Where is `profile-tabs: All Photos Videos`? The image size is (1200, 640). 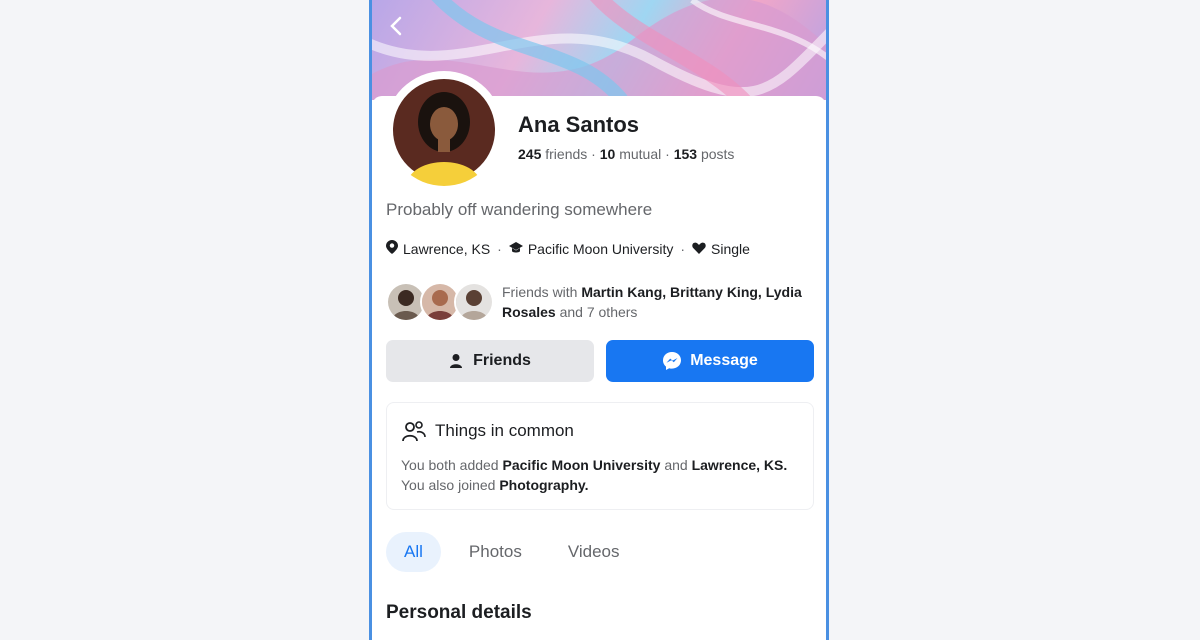
profile-tabs: All Photos Videos is located at coordinates (512, 552).